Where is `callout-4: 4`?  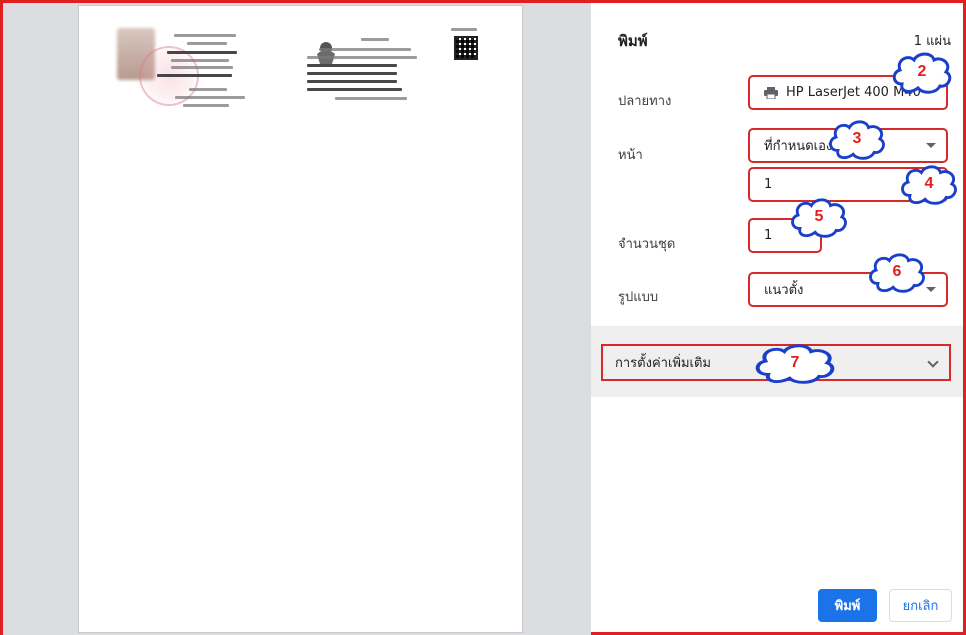 callout-4: 4 is located at coordinates (929, 184).